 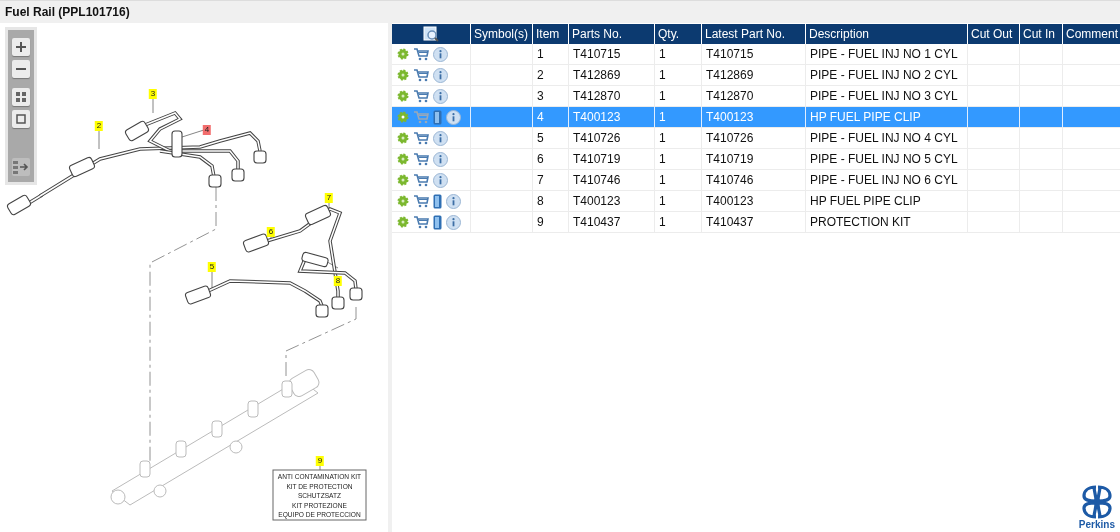 What do you see at coordinates (597, 138) in the screenshot?
I see `part-number-cell: T410726` at bounding box center [597, 138].